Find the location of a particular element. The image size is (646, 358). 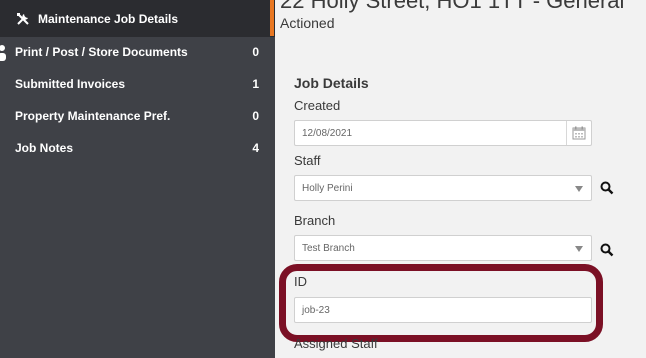

section-title: Job Details is located at coordinates (331, 83).